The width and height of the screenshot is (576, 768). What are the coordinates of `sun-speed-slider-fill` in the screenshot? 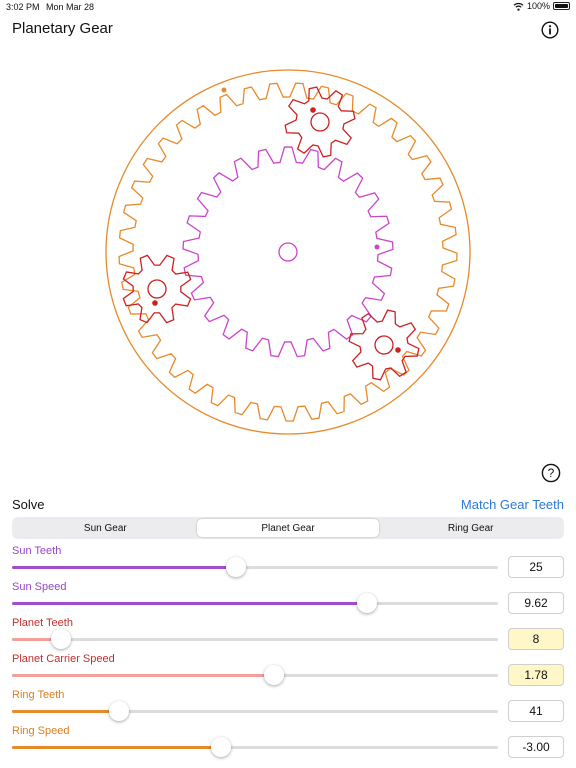 It's located at (189, 603).